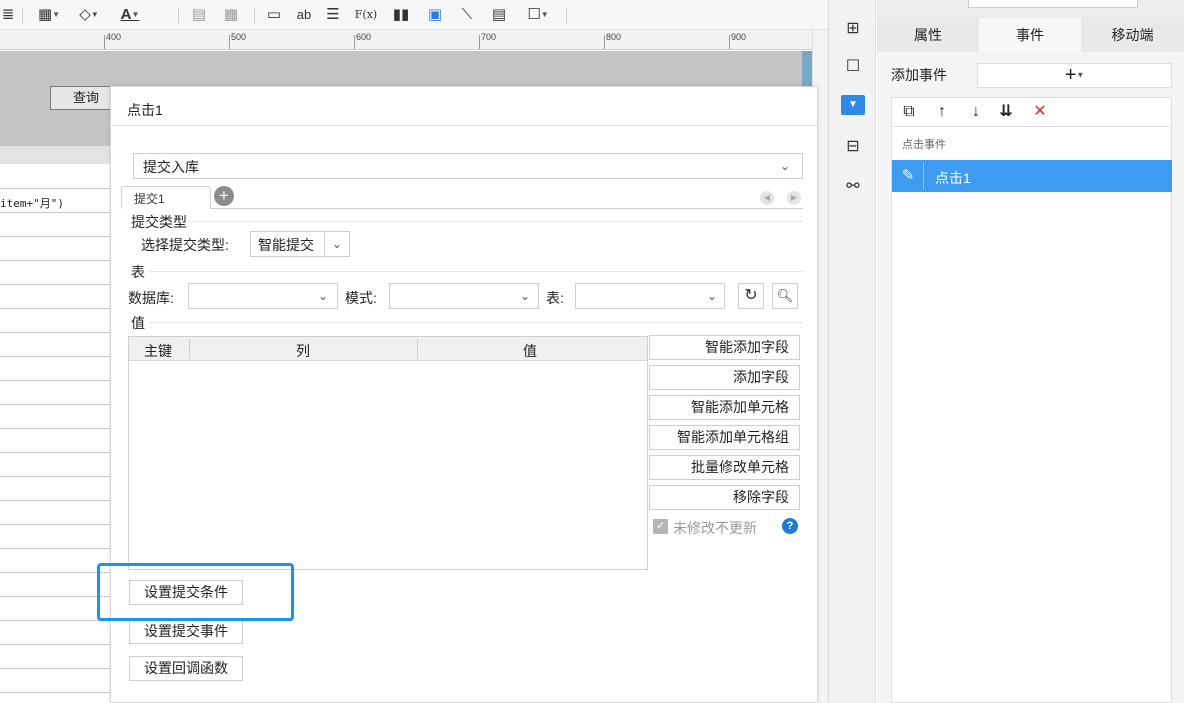 This screenshot has width=1184, height=703. What do you see at coordinates (140, 323) in the screenshot?
I see `section-value: 值` at bounding box center [140, 323].